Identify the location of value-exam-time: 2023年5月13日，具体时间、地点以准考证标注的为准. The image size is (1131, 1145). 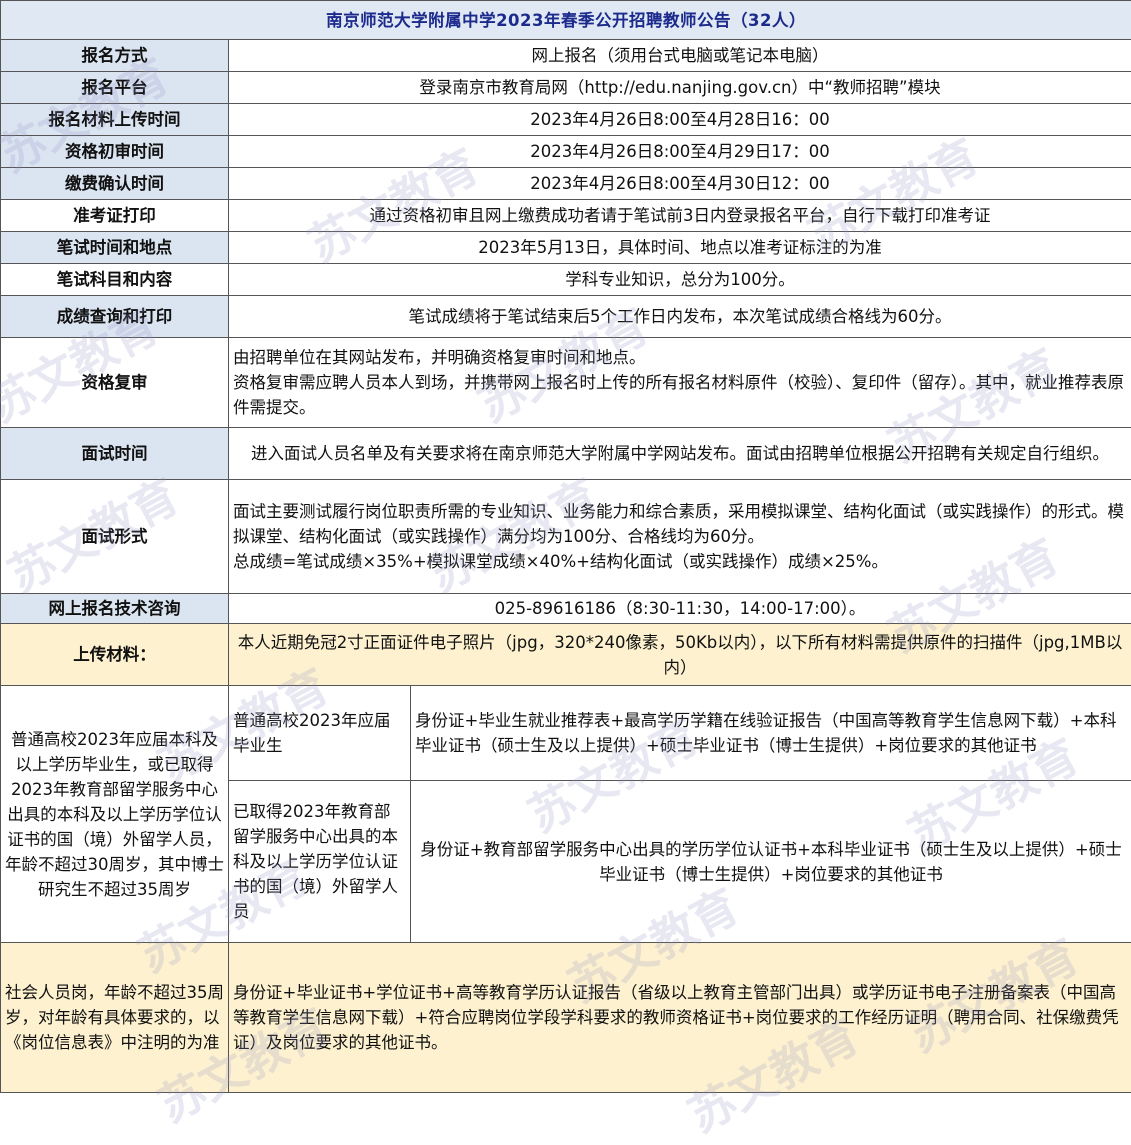
(680, 248).